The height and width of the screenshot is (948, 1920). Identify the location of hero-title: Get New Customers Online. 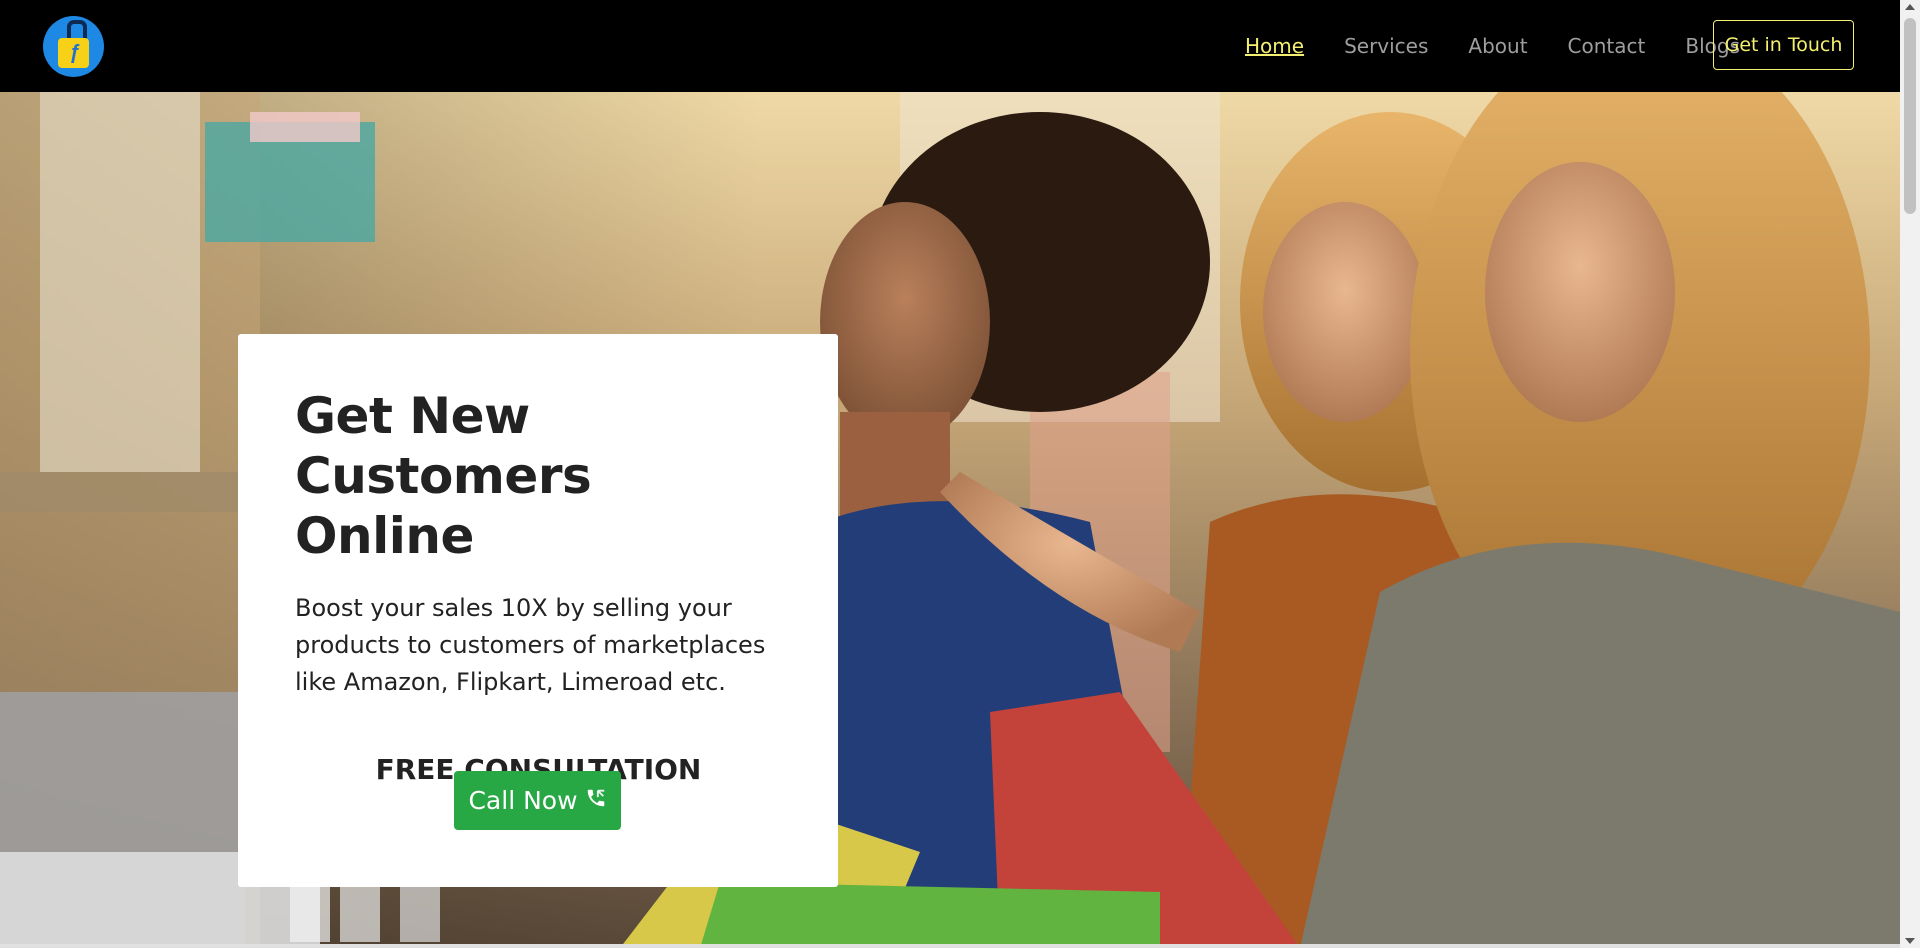
(443, 476).